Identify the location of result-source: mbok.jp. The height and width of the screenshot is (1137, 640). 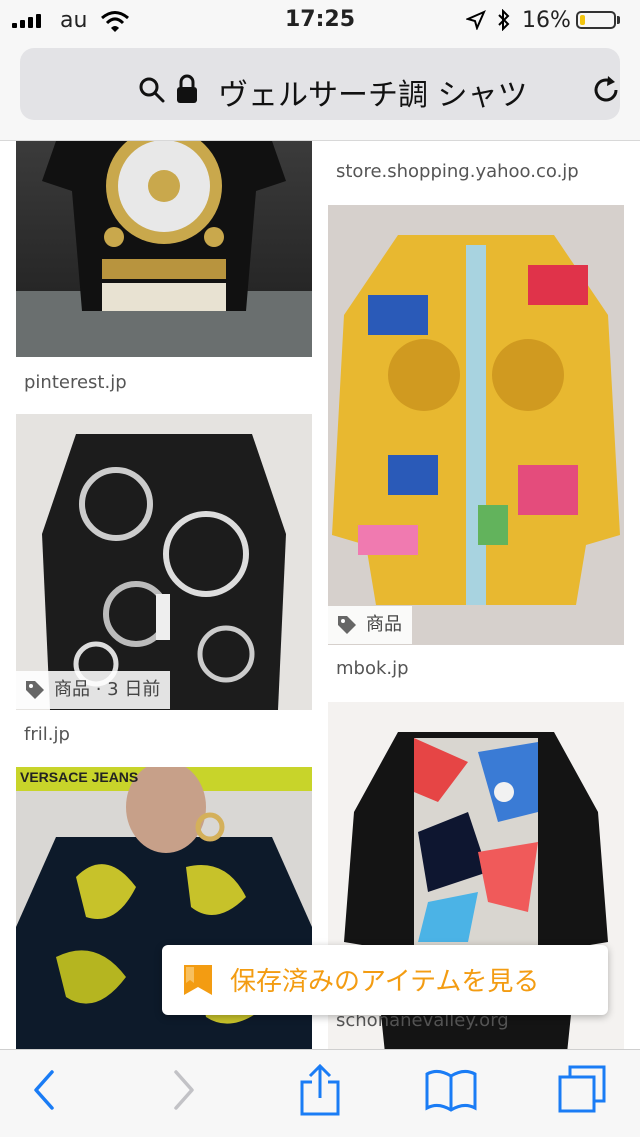
(372, 668).